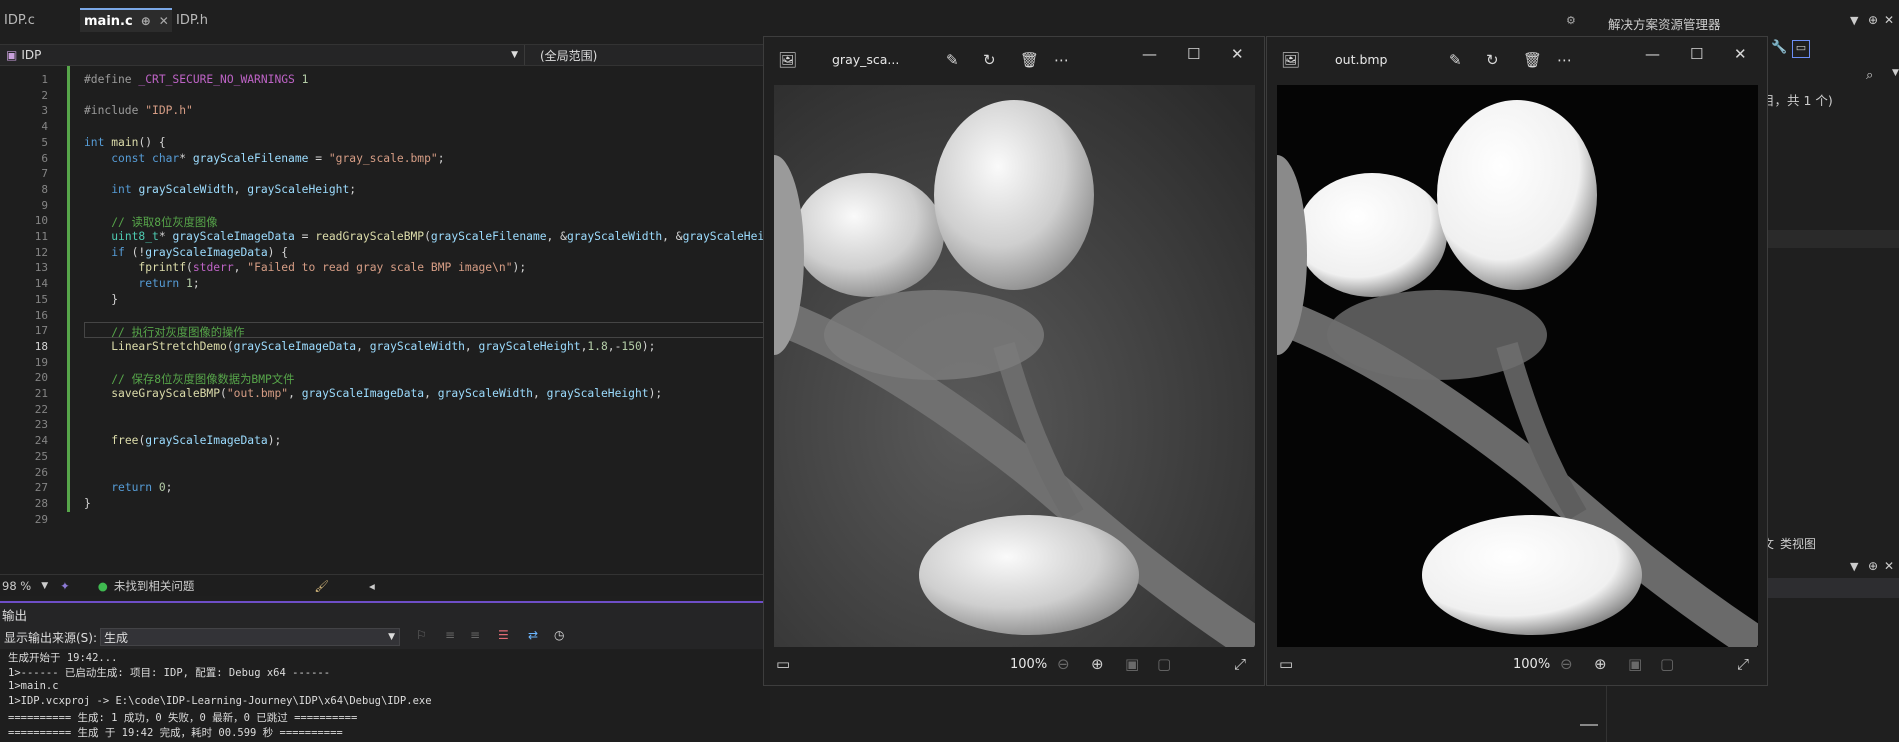 The height and width of the screenshot is (742, 1899). What do you see at coordinates (648, 346) in the screenshot?
I see `code-token: );` at bounding box center [648, 346].